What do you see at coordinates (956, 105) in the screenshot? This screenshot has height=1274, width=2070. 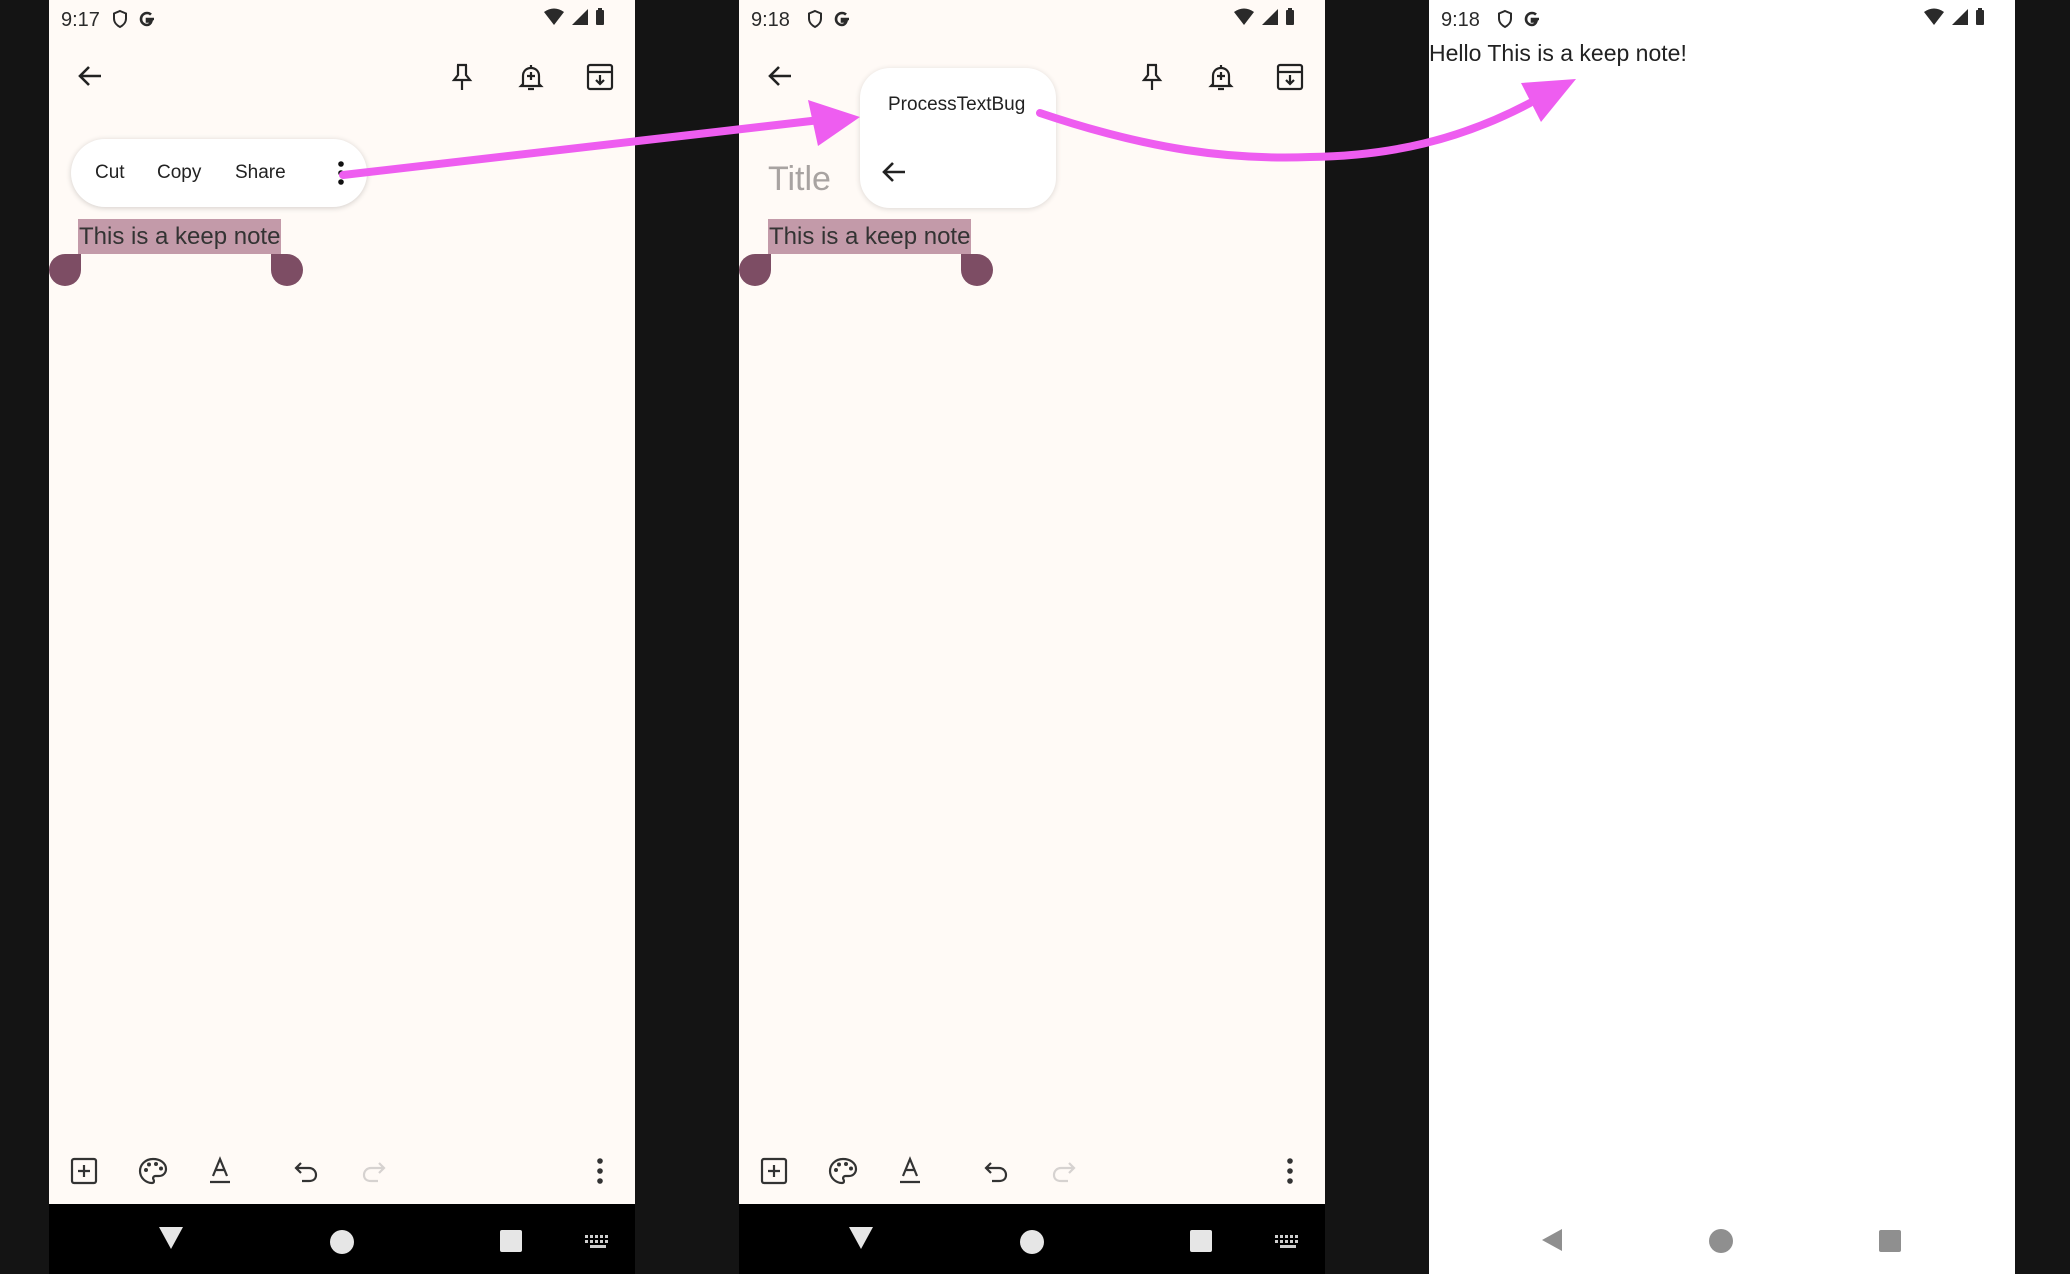 I see `process-text-bug-menu-item: ProcessTextBug` at bounding box center [956, 105].